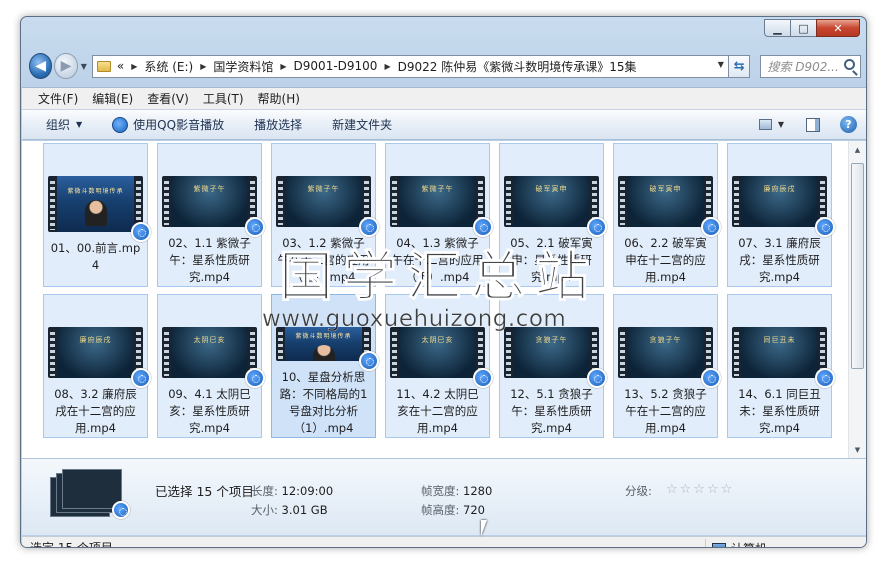  I want to click on file-name: 11、4.2 太阴巳亥在十二宫的应用.mp4, so click(437, 411).